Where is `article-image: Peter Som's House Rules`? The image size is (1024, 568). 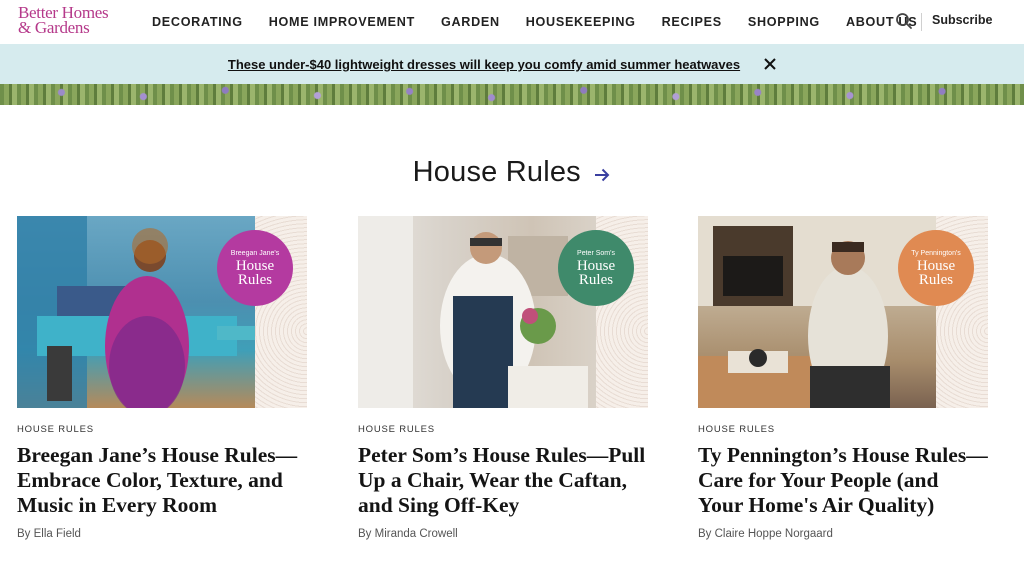
article-image: Peter Som's House Rules is located at coordinates (503, 312).